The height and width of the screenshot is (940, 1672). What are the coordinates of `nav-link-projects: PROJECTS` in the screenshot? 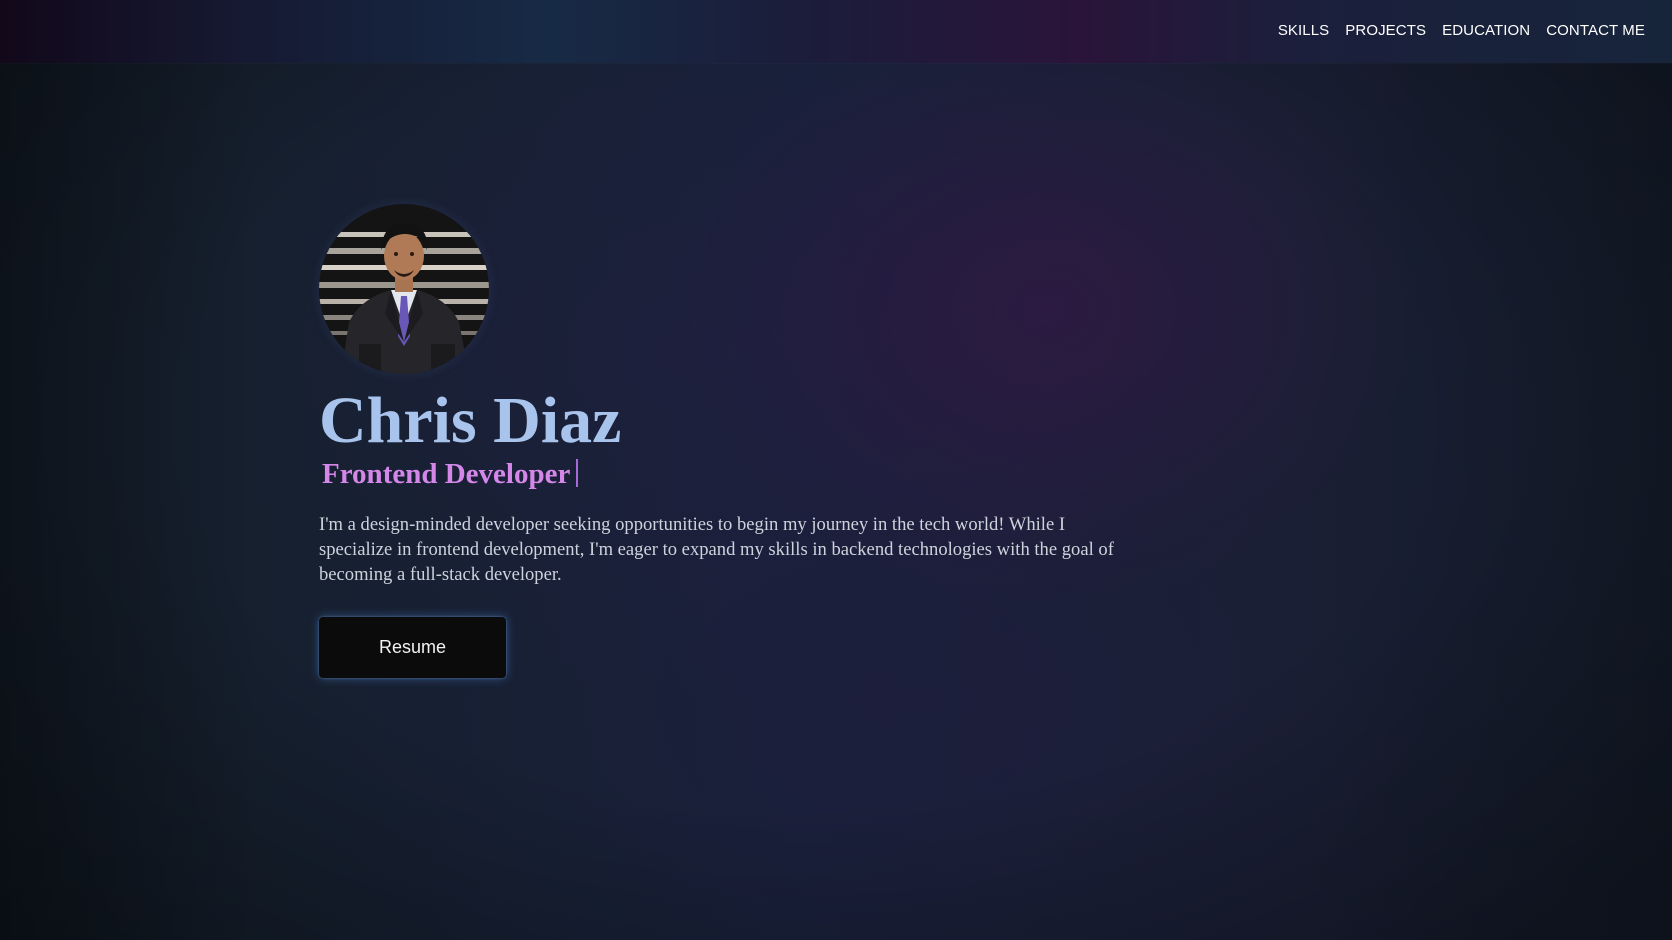 It's located at (1385, 30).